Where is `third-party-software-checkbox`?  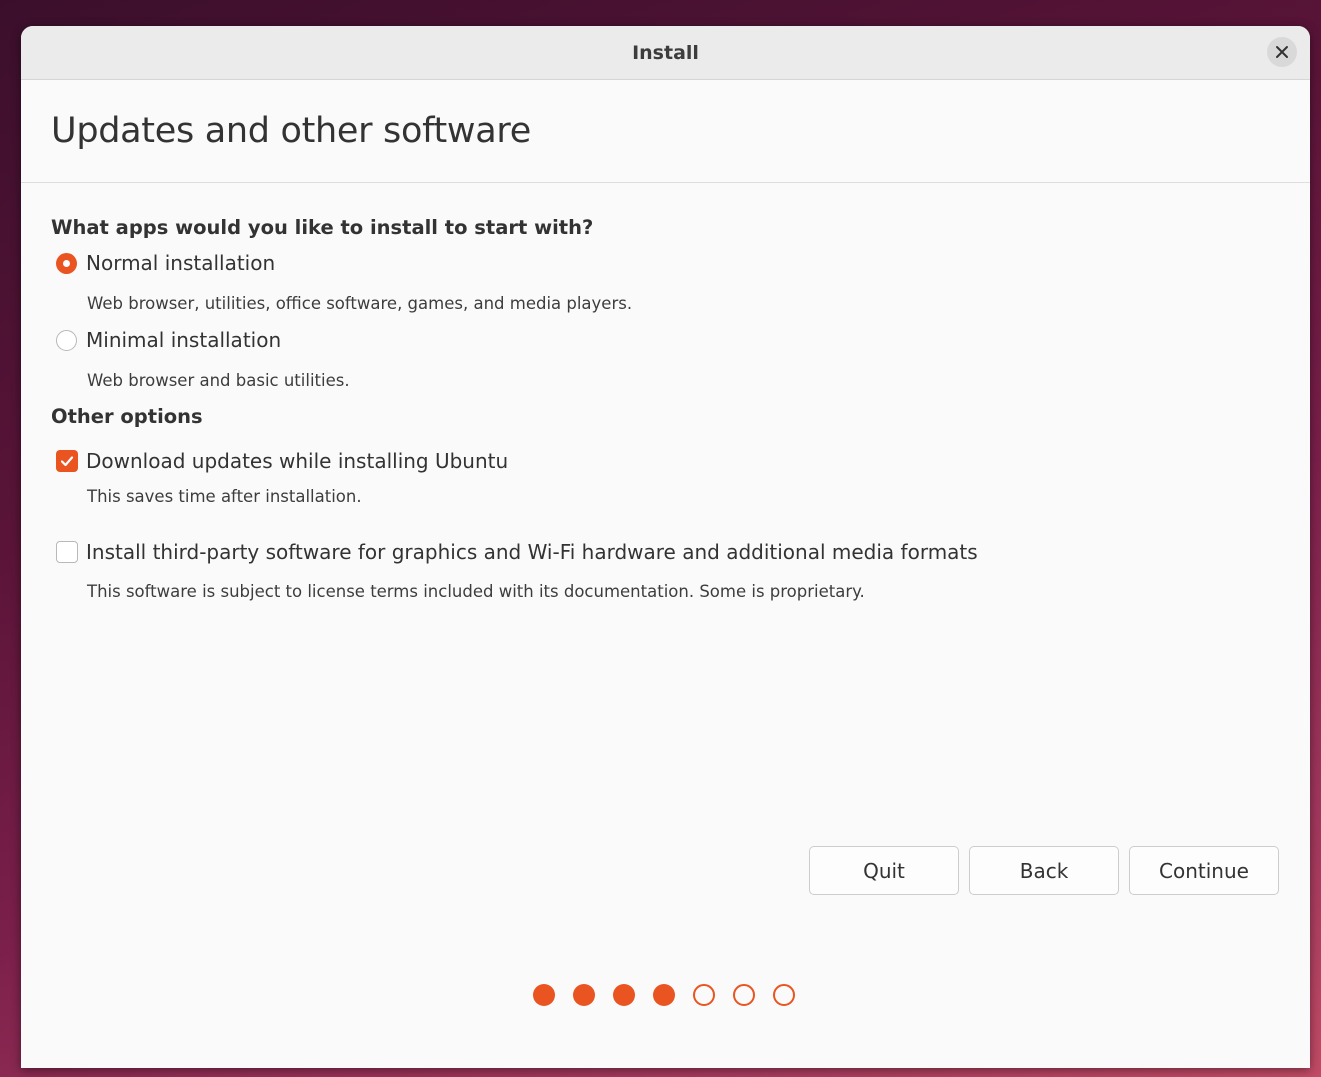 third-party-software-checkbox is located at coordinates (67, 552).